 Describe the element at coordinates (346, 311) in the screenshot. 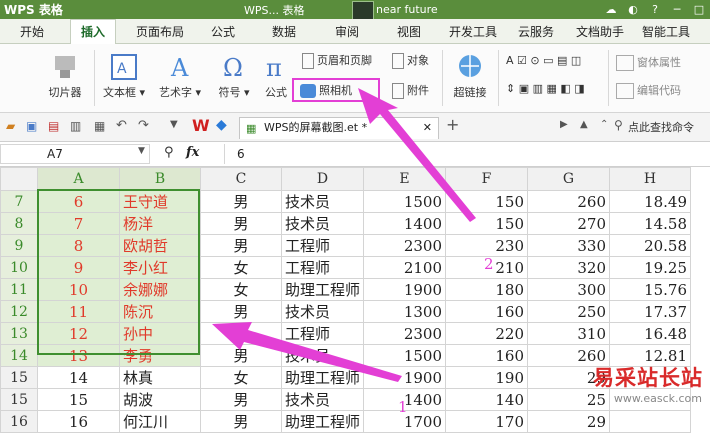

I see `table-row: 12 11 陈沉男技术员 1300 160 250 17.37` at that location.